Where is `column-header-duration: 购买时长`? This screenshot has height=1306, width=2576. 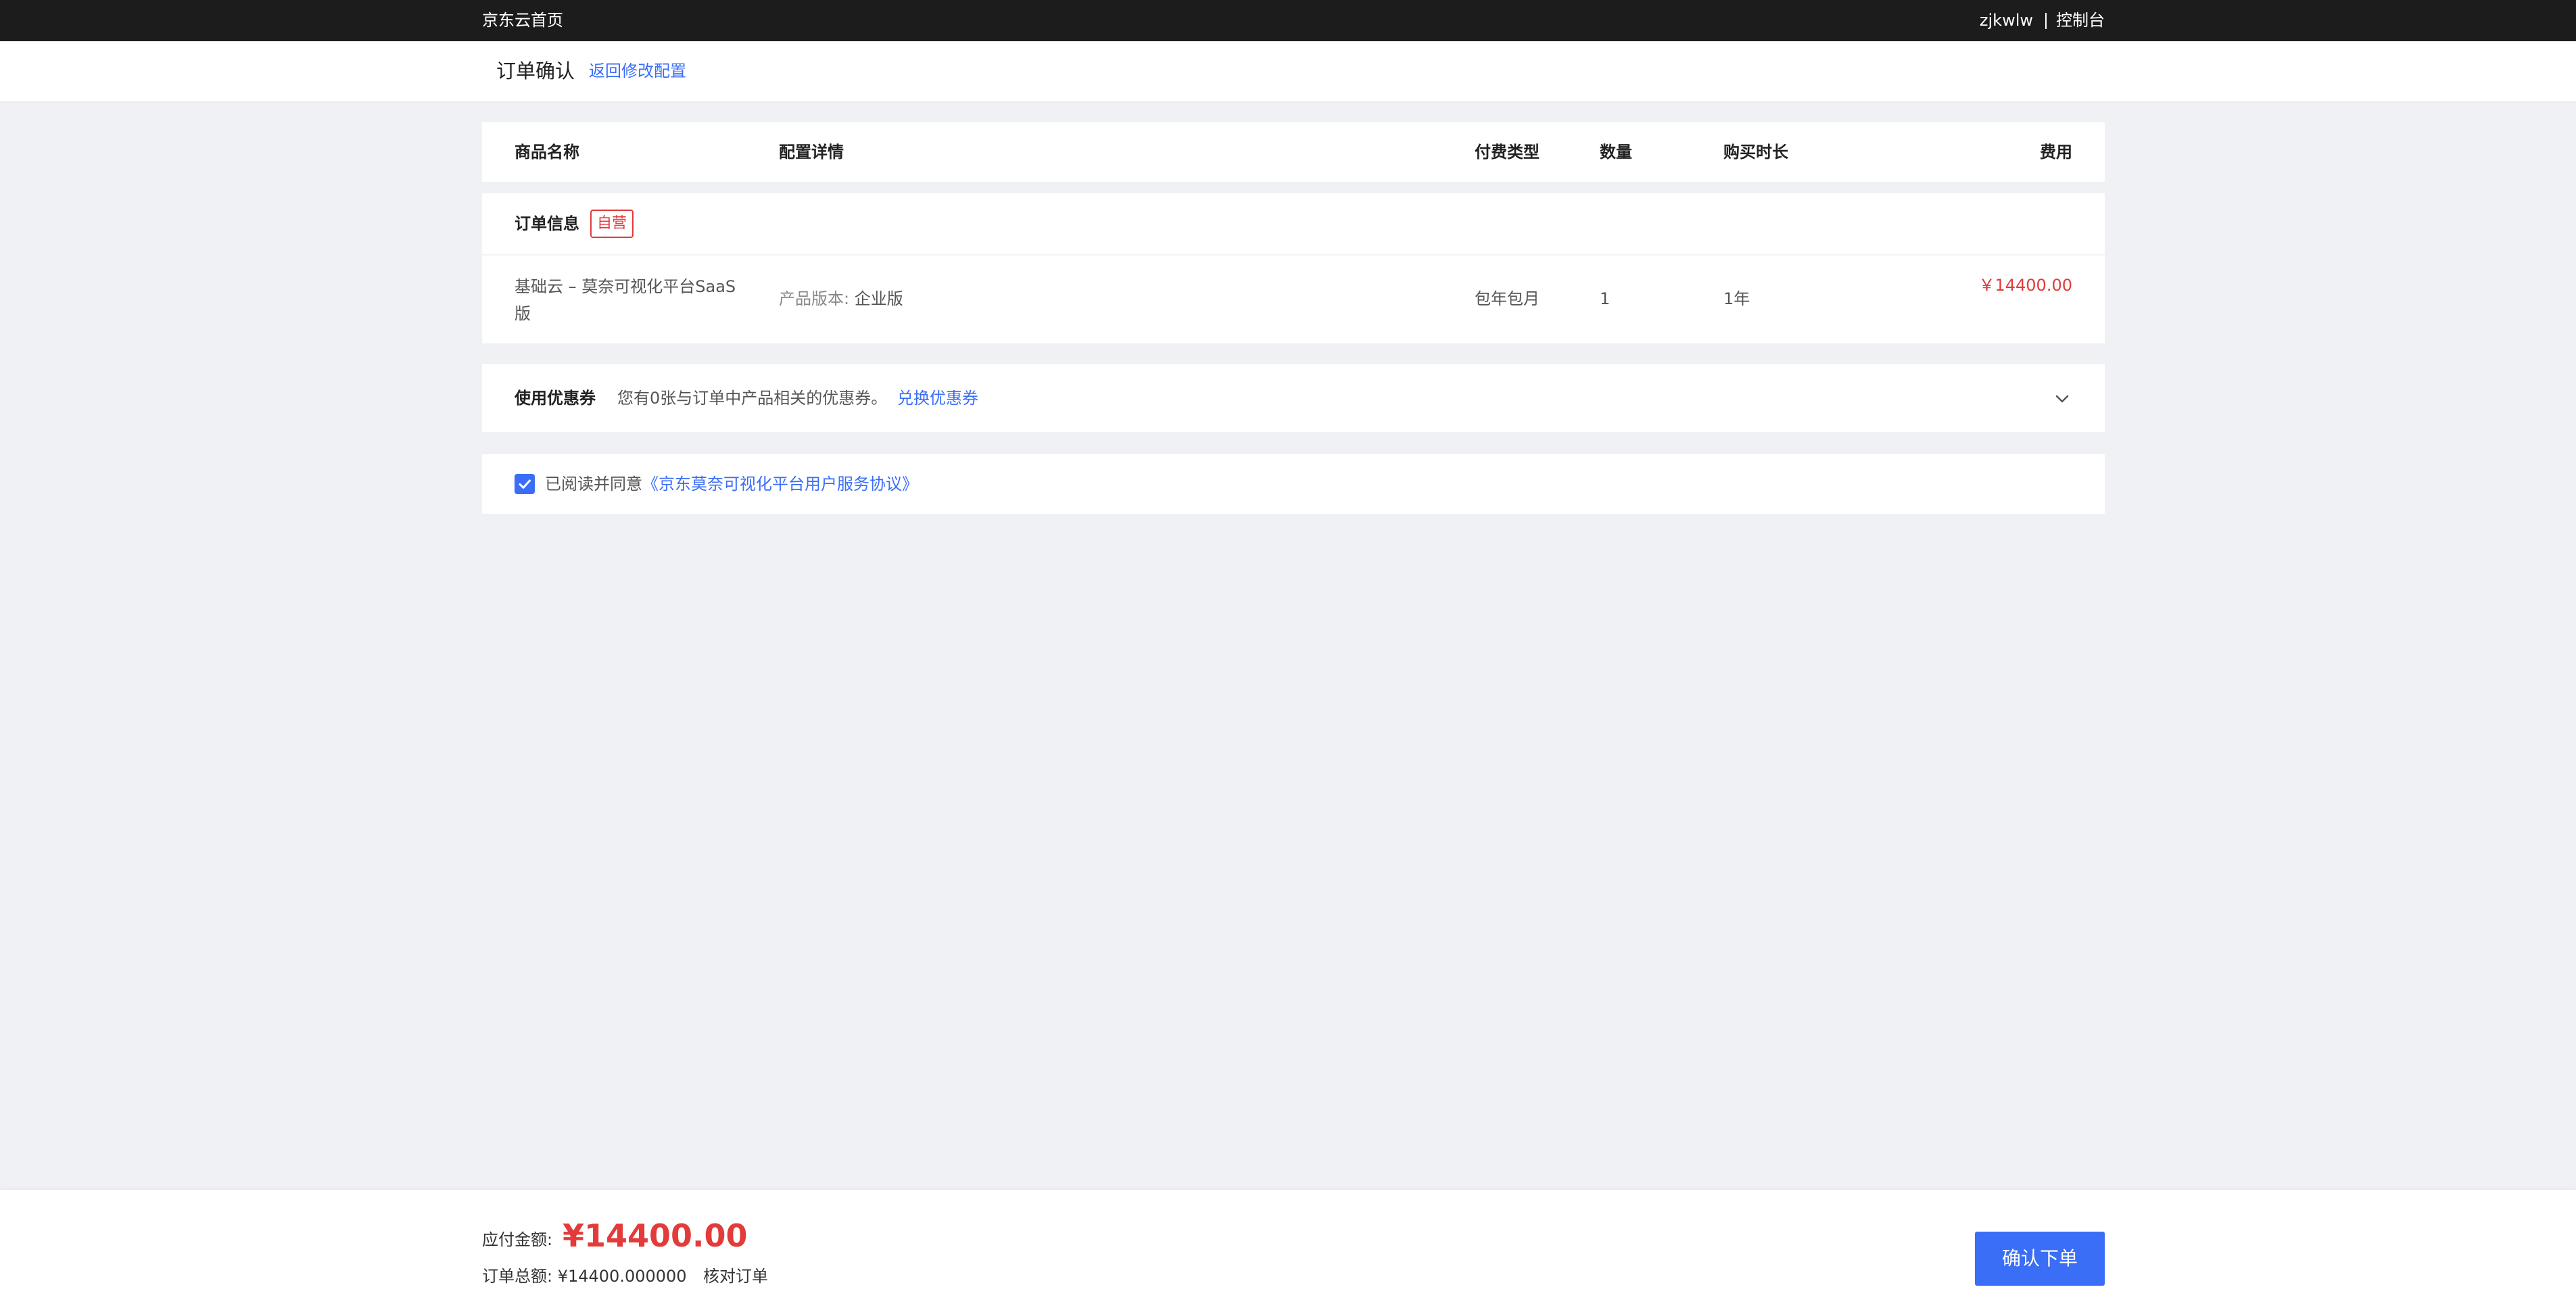 column-header-duration: 购买时长 is located at coordinates (1755, 153).